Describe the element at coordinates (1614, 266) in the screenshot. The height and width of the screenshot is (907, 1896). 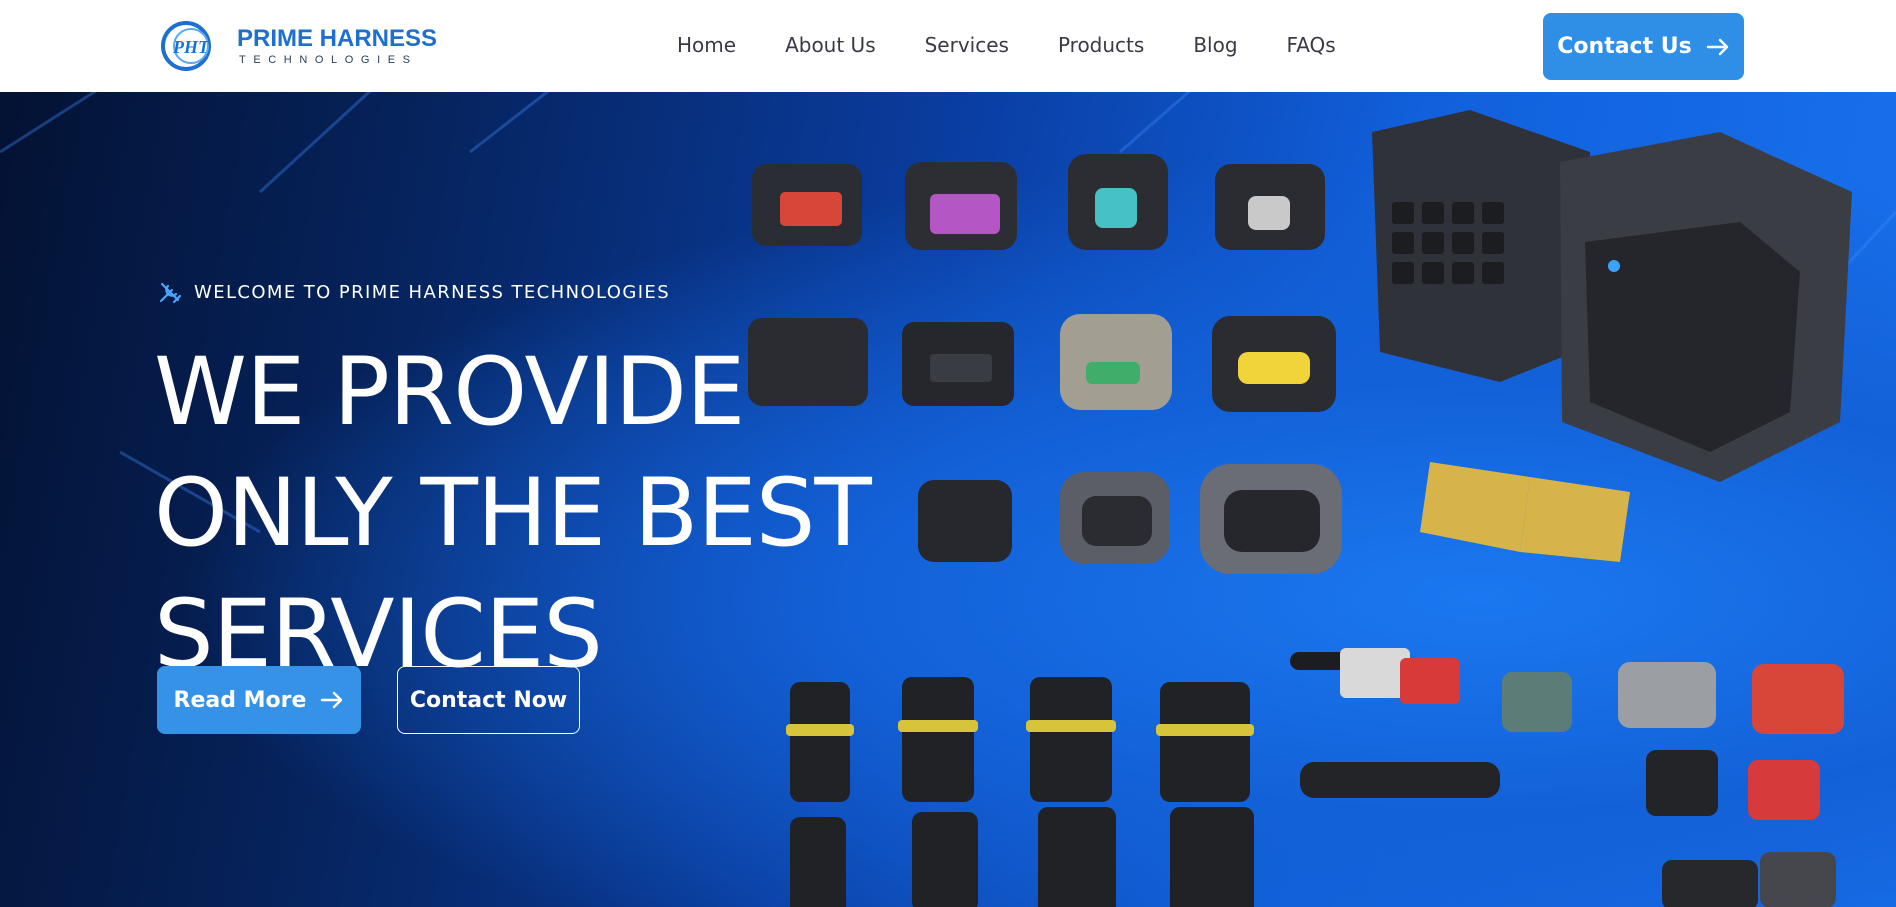
I see `decorative-dot` at that location.